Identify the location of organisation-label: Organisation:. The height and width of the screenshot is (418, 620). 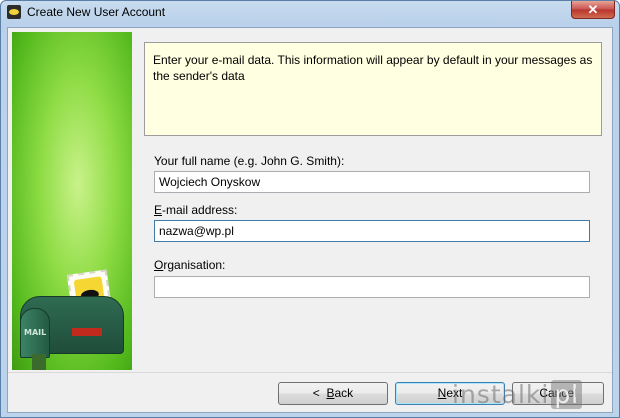
(189, 265).